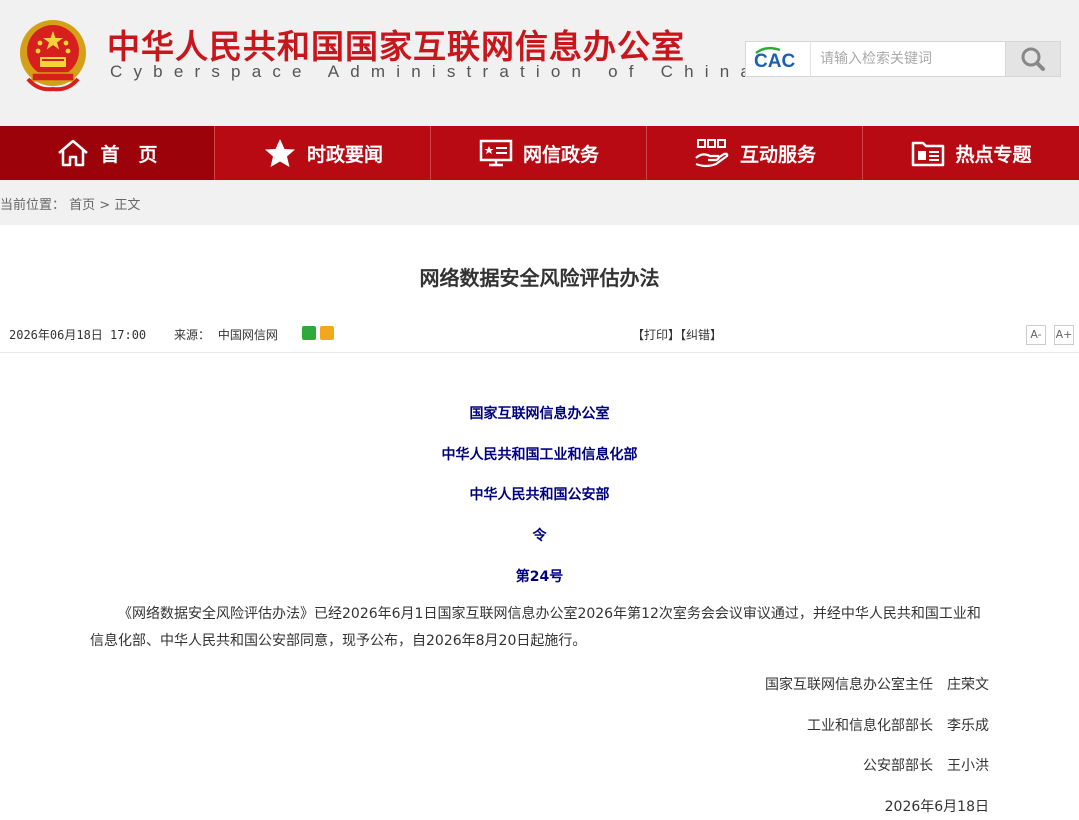 This screenshot has width=1079, height=820. I want to click on breadcrumb: 当前位置： 首页 > 正文, so click(70, 203).